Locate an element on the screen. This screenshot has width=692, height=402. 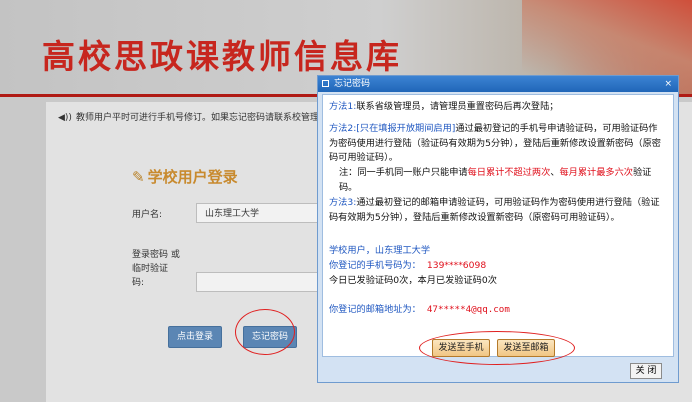
email-value: 47*****4@qq.com is located at coordinates (468, 309).